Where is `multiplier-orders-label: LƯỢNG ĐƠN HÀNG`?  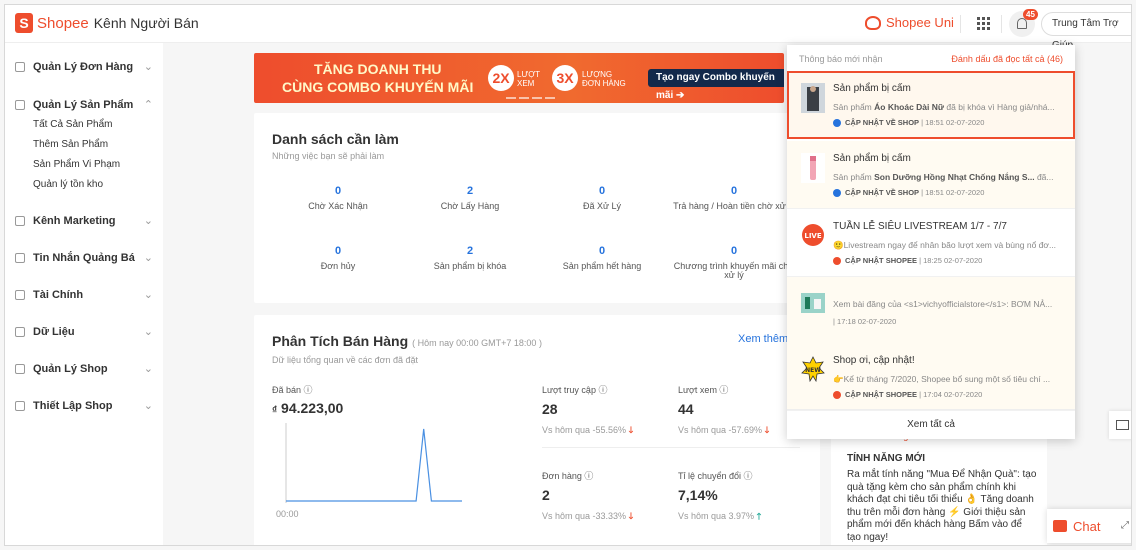 multiplier-orders-label: LƯỢNG ĐƠN HÀNG is located at coordinates (604, 79).